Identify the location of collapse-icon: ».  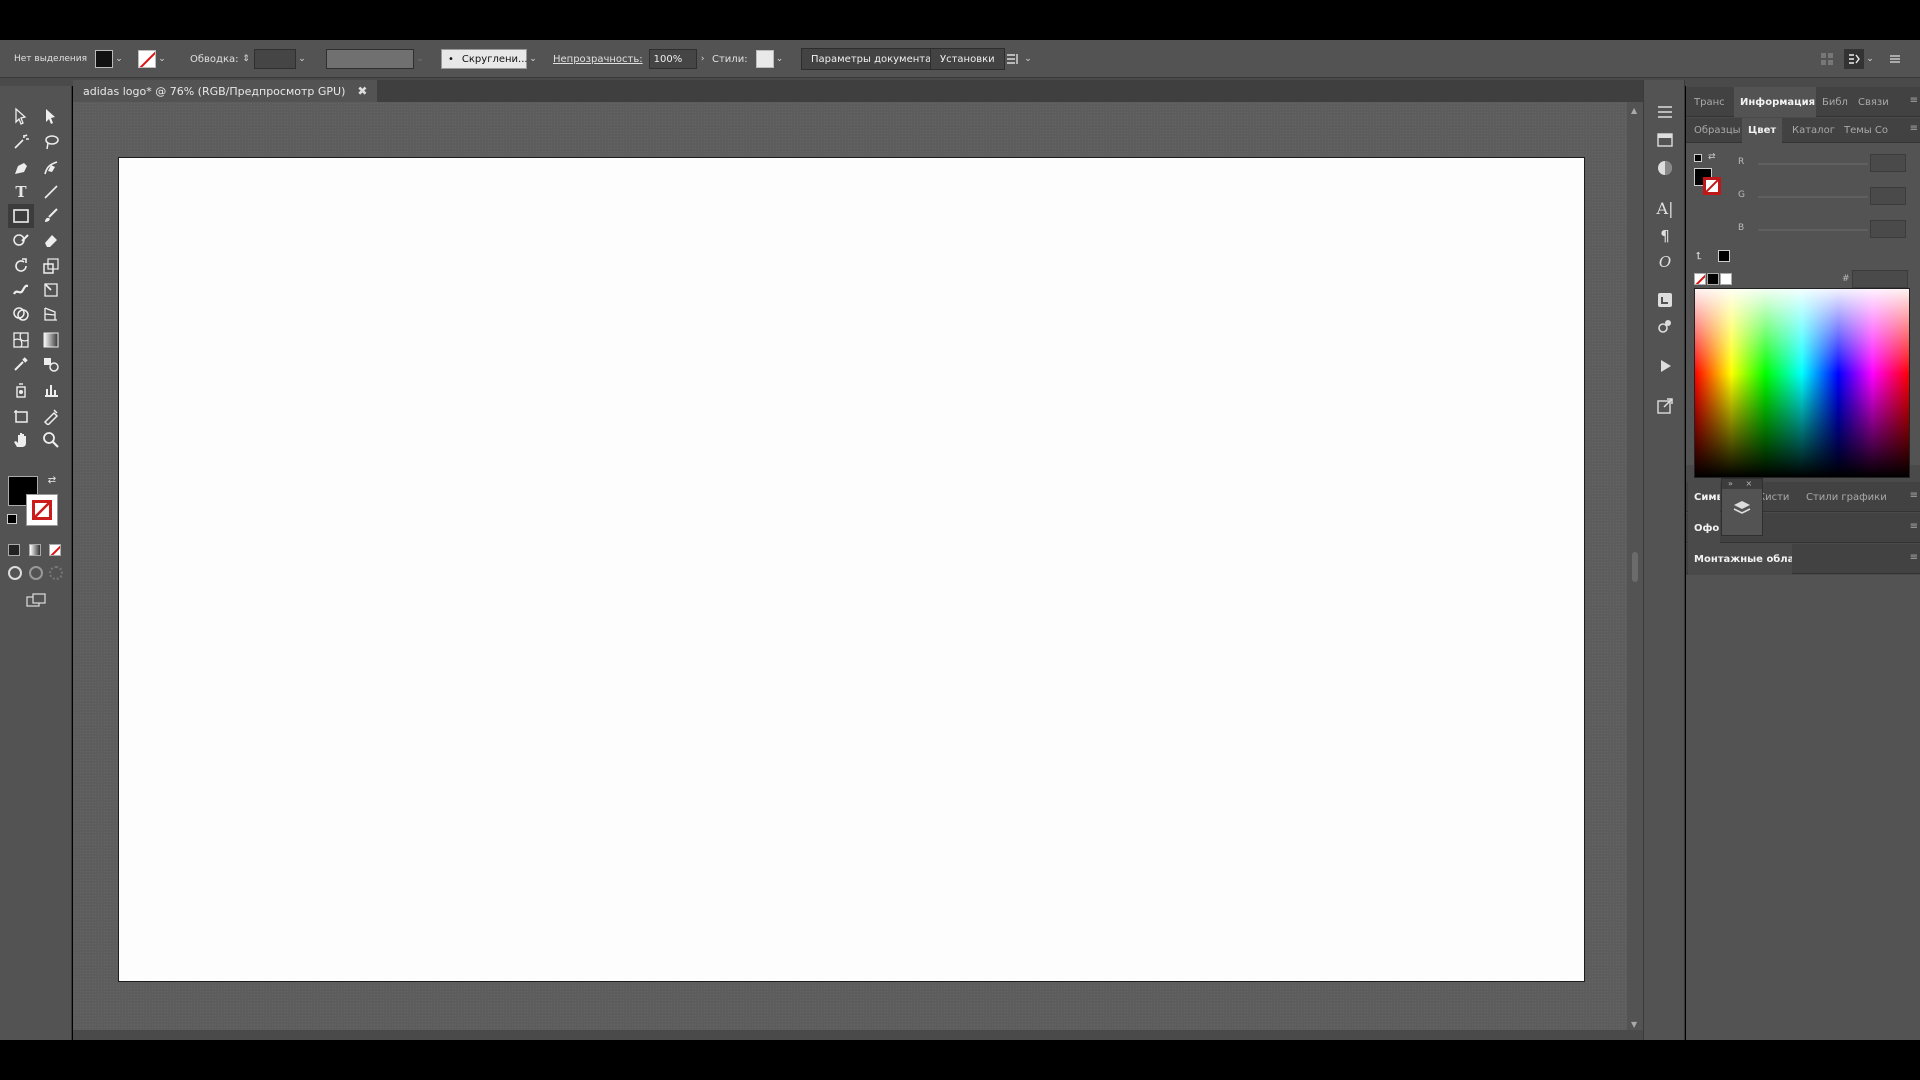
(1730, 483).